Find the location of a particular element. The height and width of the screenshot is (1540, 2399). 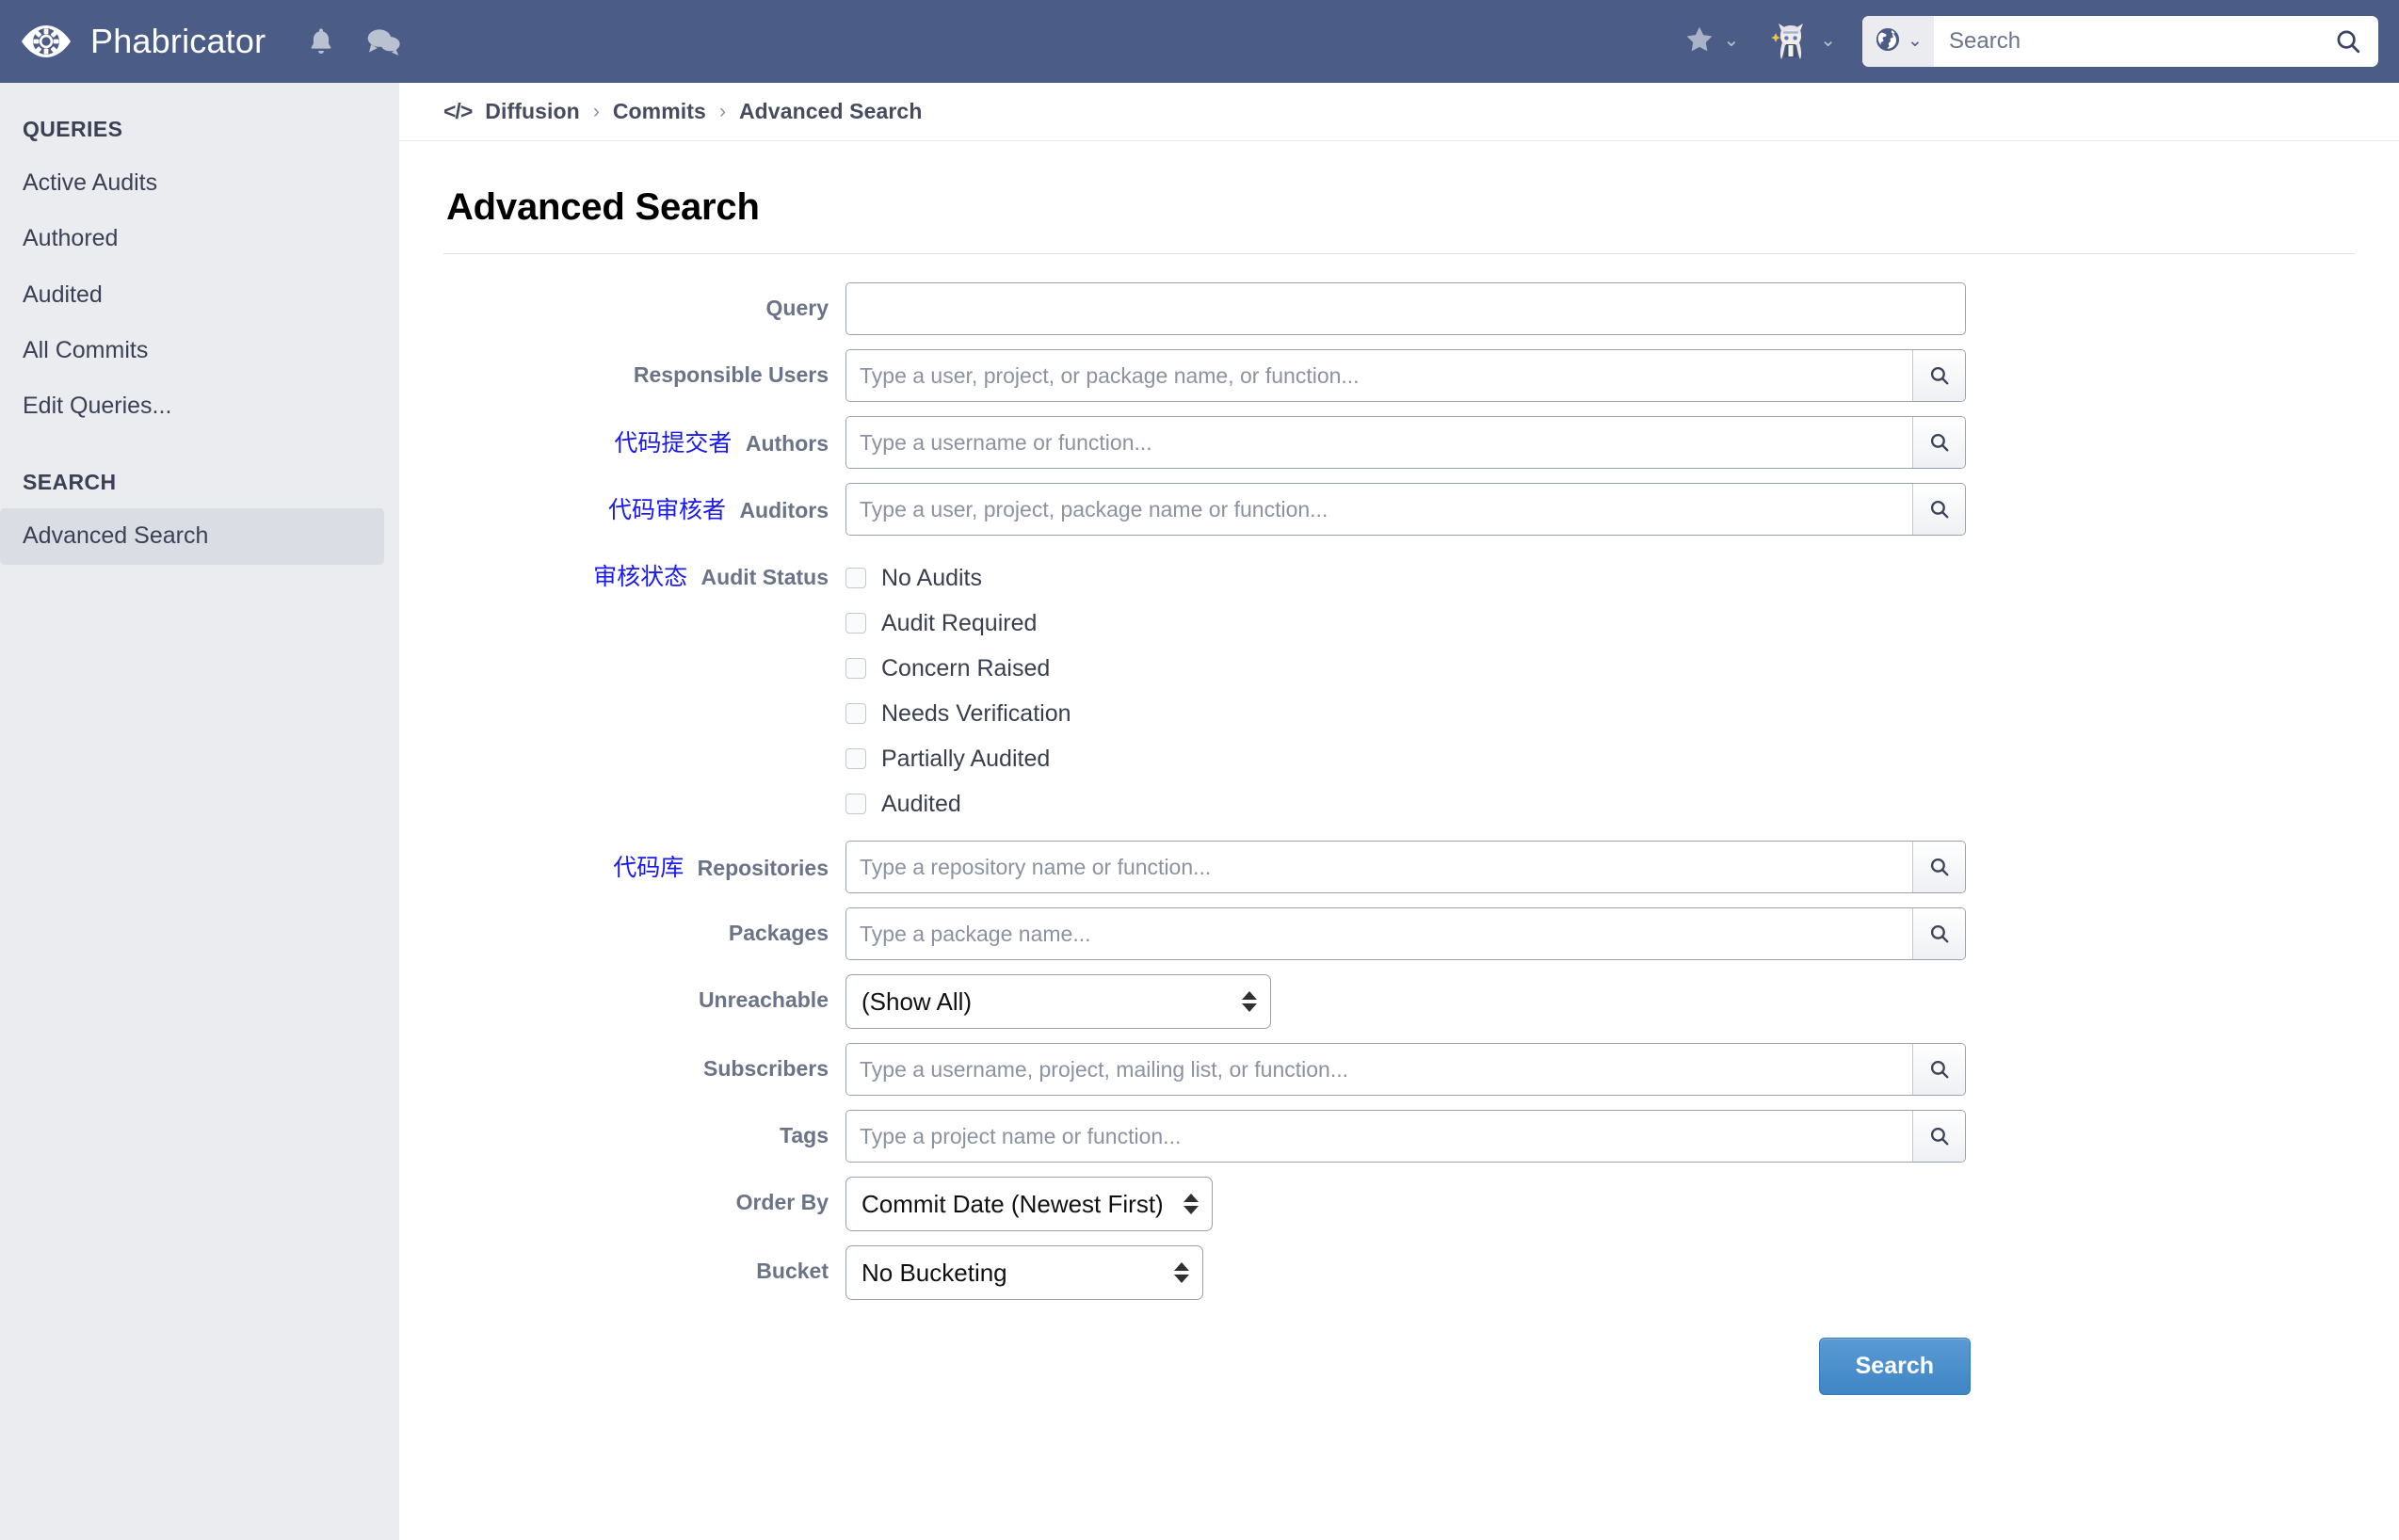

field-row-bucket: Bucket No Bucketing is located at coordinates (1401, 1272).